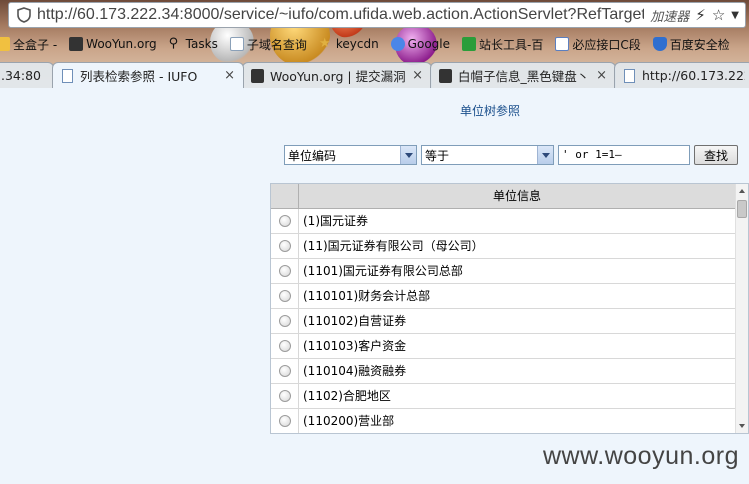 The height and width of the screenshot is (484, 749). What do you see at coordinates (21, 75) in the screenshot?
I see `tab-title: .34:80` at bounding box center [21, 75].